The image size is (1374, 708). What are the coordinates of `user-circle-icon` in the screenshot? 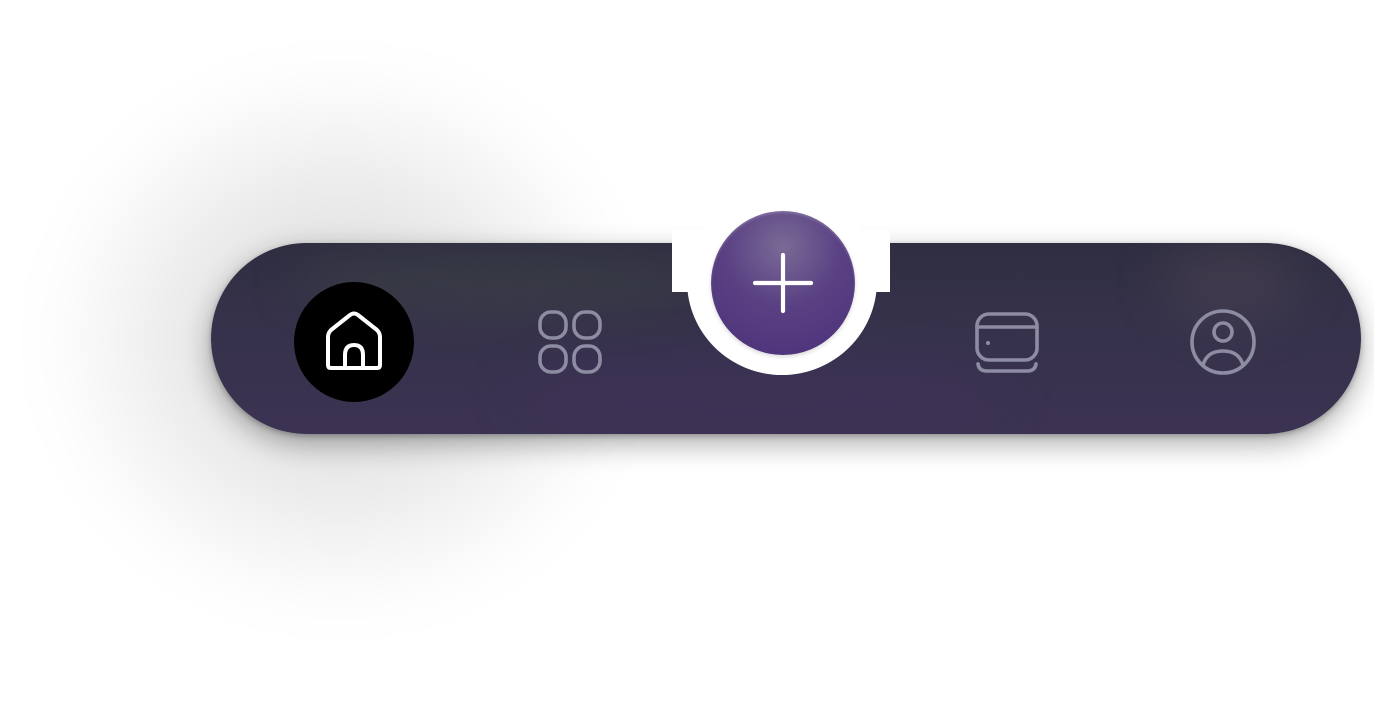 It's located at (1223, 342).